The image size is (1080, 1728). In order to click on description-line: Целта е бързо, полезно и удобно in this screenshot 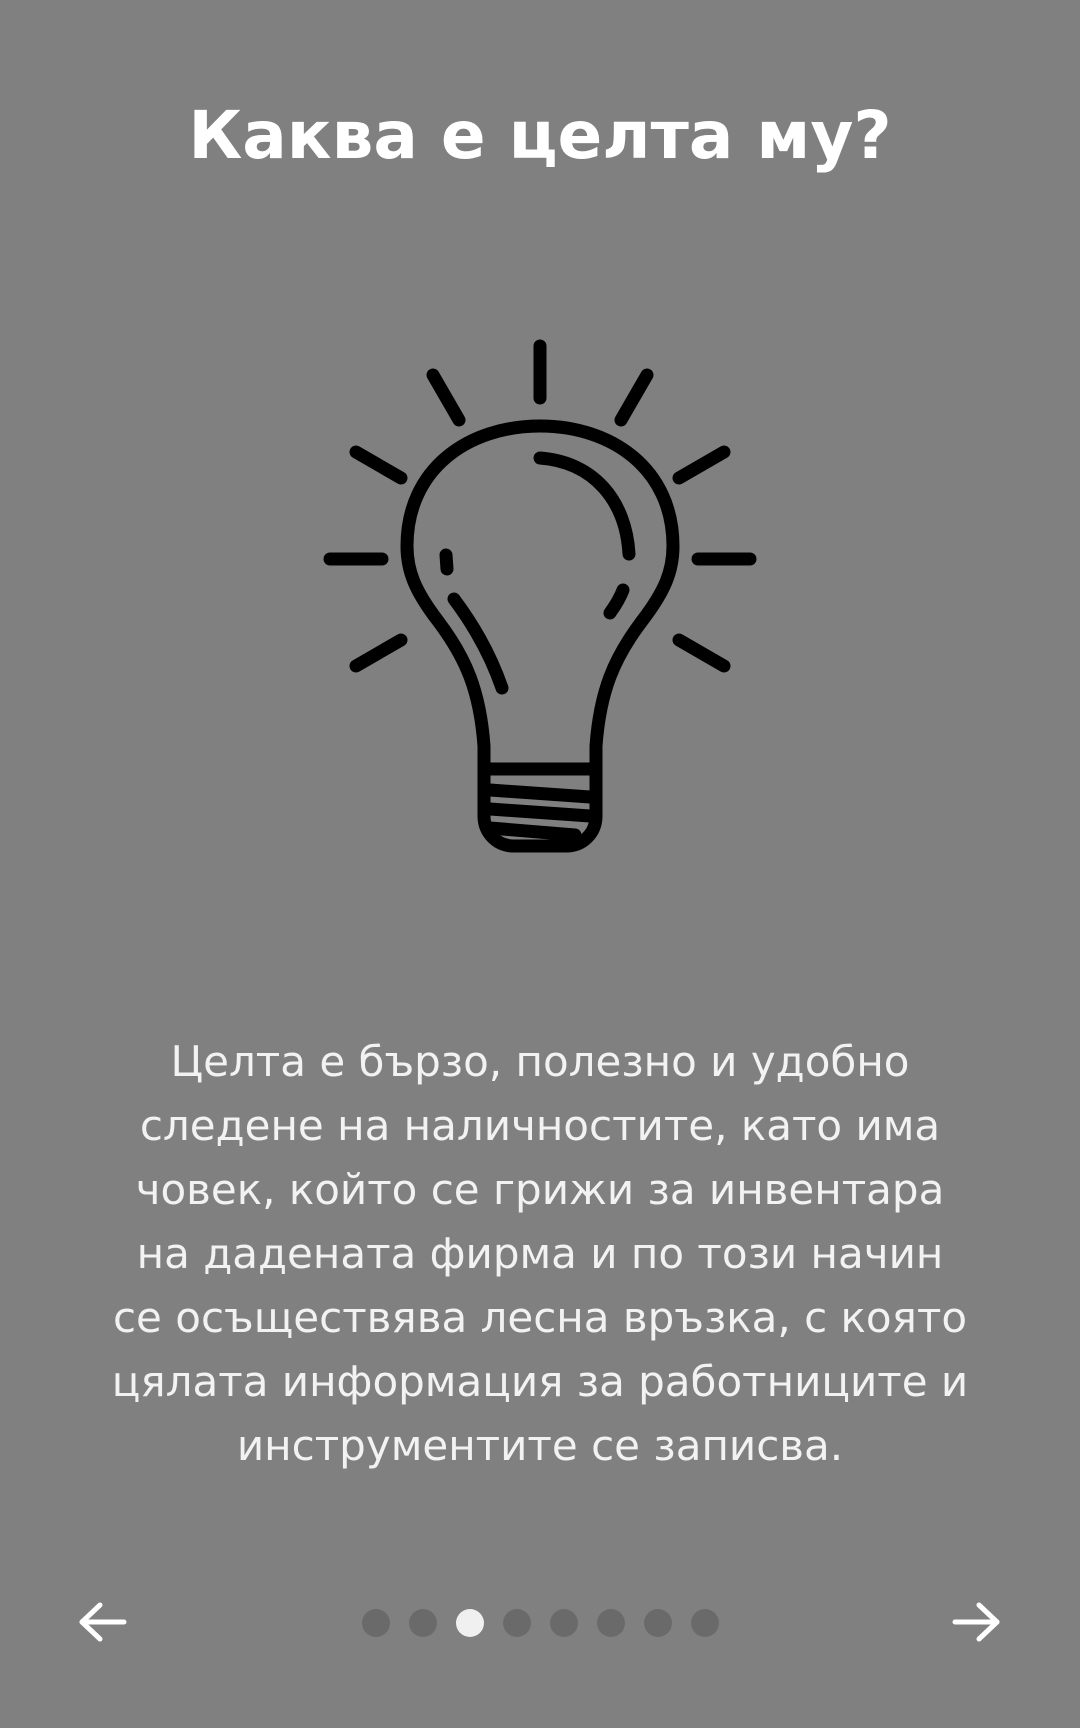, I will do `click(540, 1061)`.